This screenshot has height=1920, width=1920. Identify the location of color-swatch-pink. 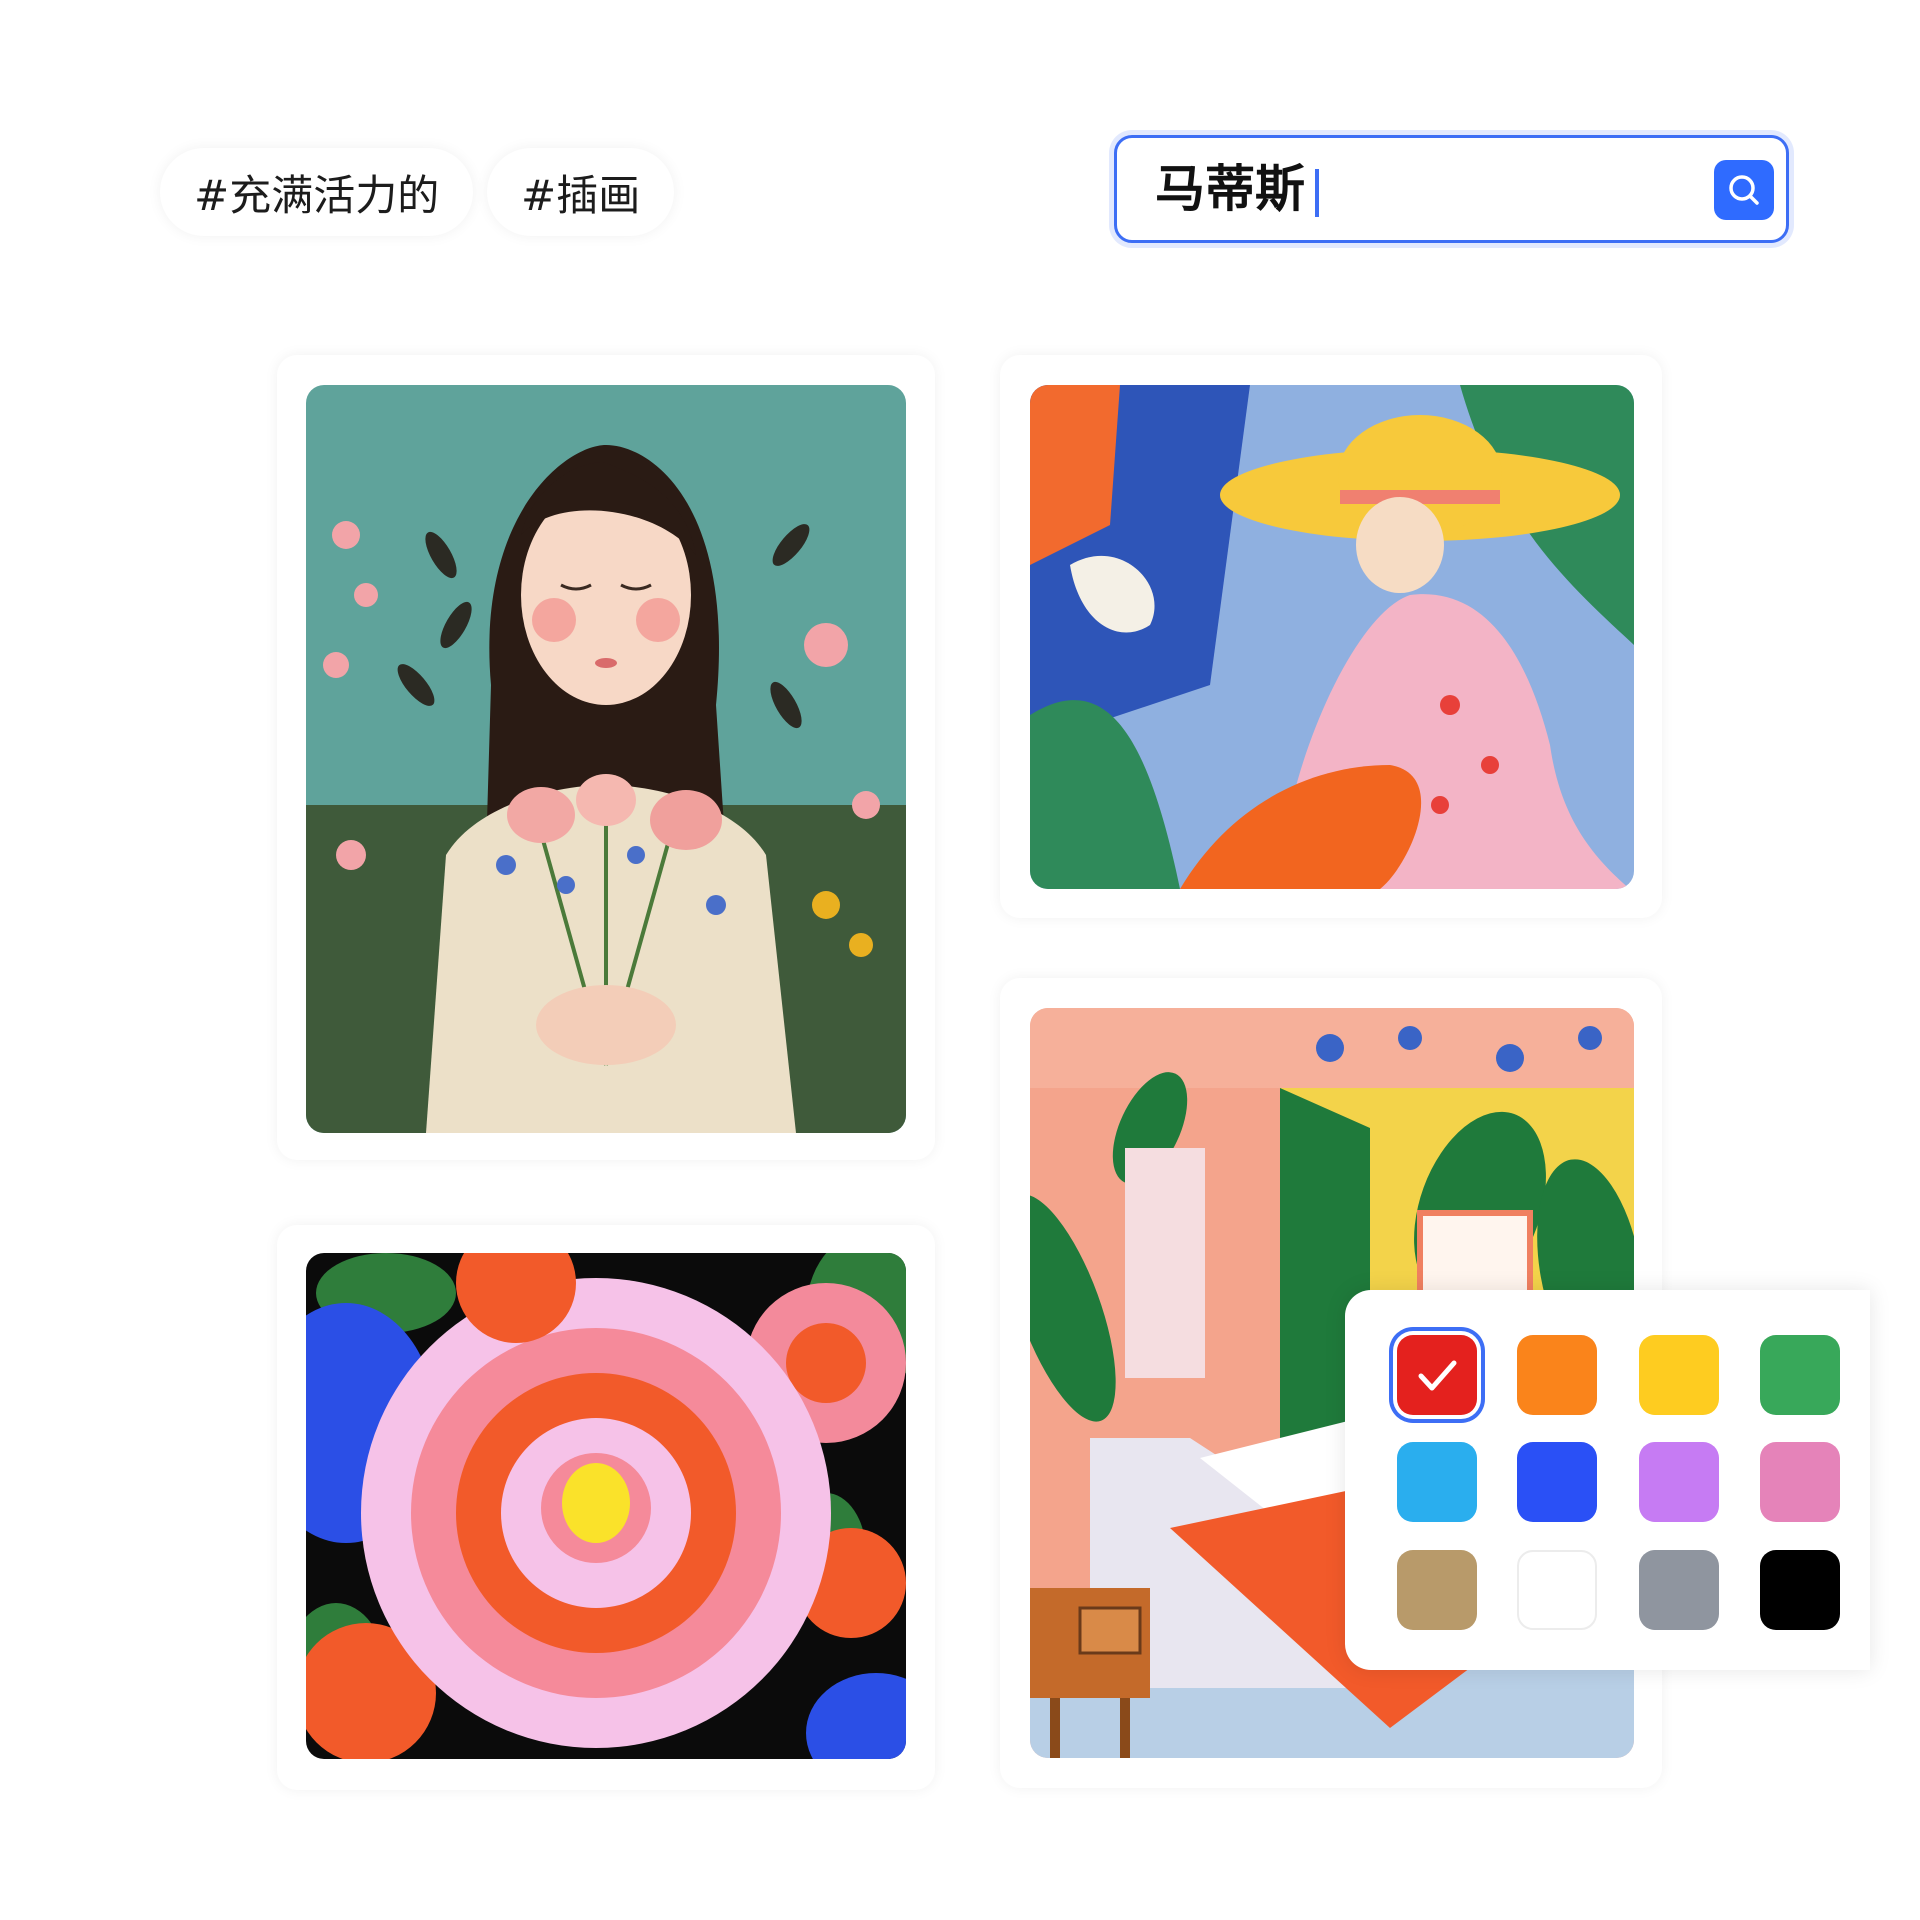
(1800, 1482).